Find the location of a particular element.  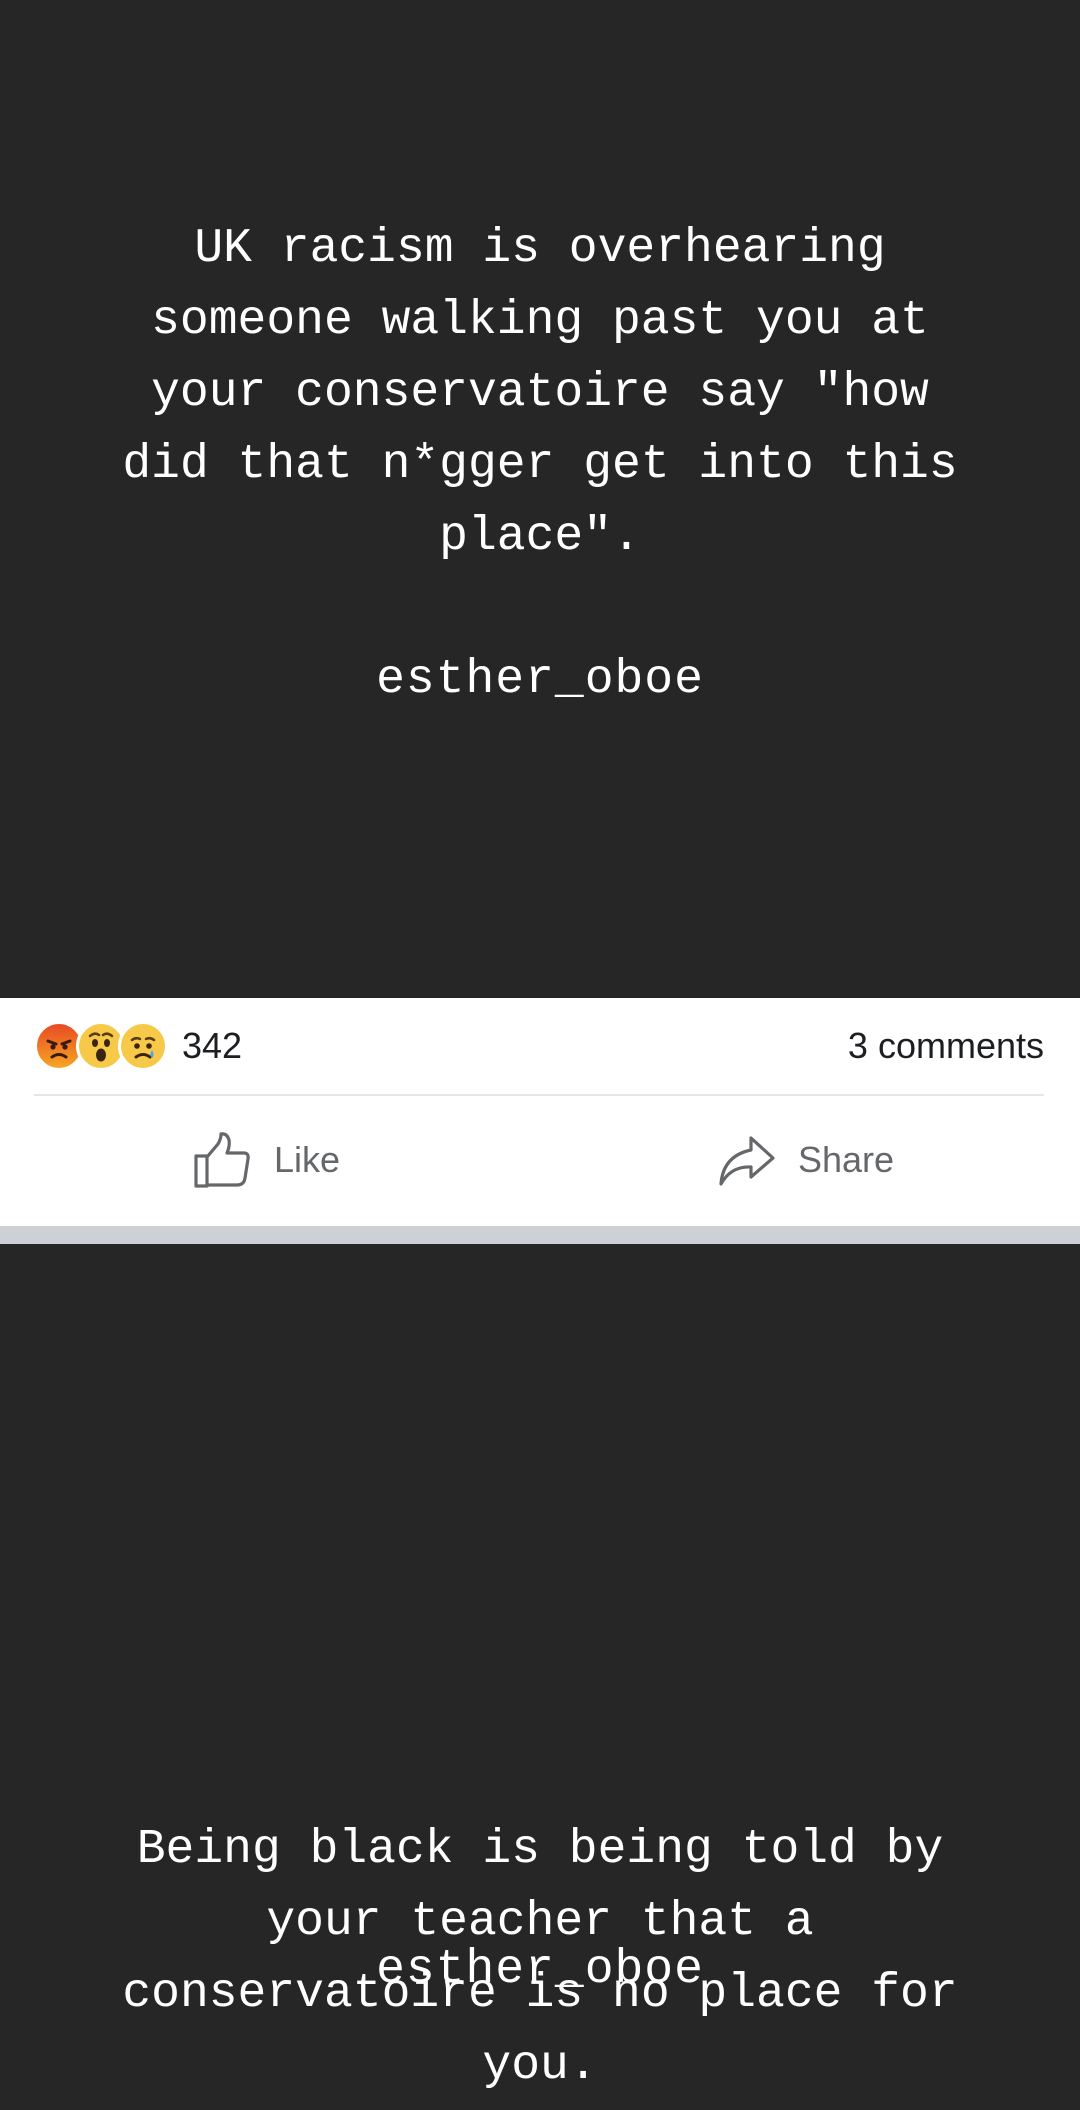

post-action-panel: 342 3 comments Like Share is located at coordinates (540, 1112).